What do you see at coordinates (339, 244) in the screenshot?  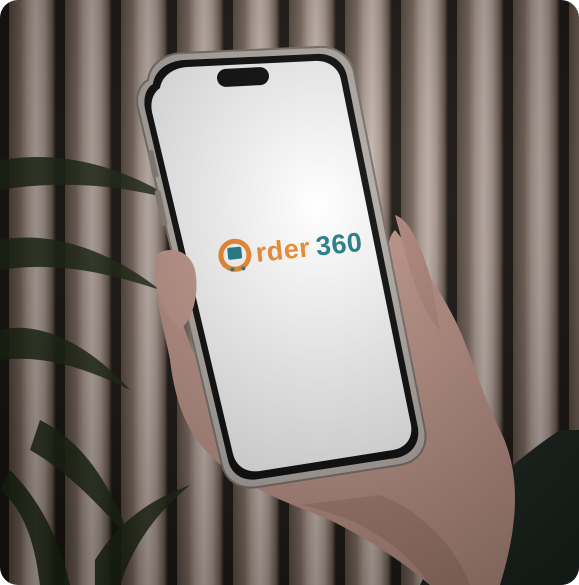 I see `logo-number: 360` at bounding box center [339, 244].